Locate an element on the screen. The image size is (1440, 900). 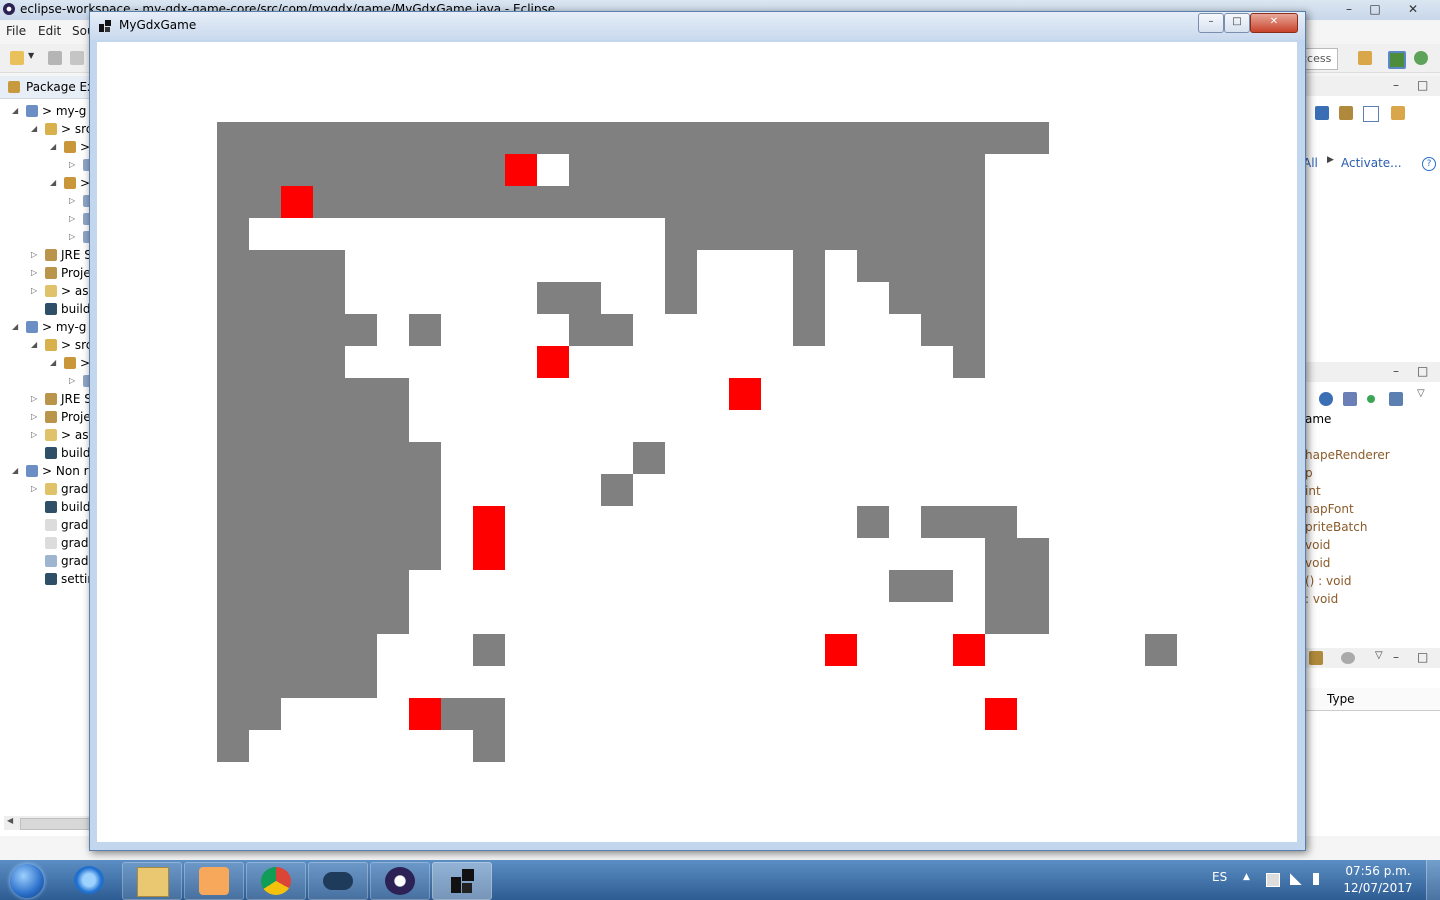
outline-item: : void is located at coordinates (1321, 599).